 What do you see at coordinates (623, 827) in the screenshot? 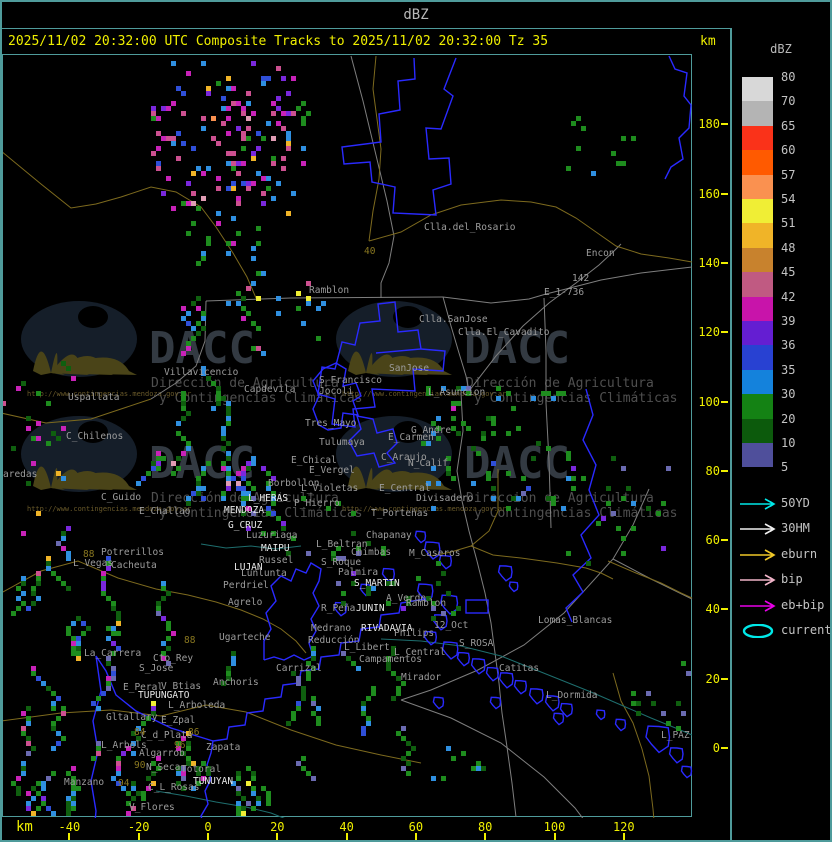
I see `bottom-axis-tick-label: 120` at bounding box center [623, 827].